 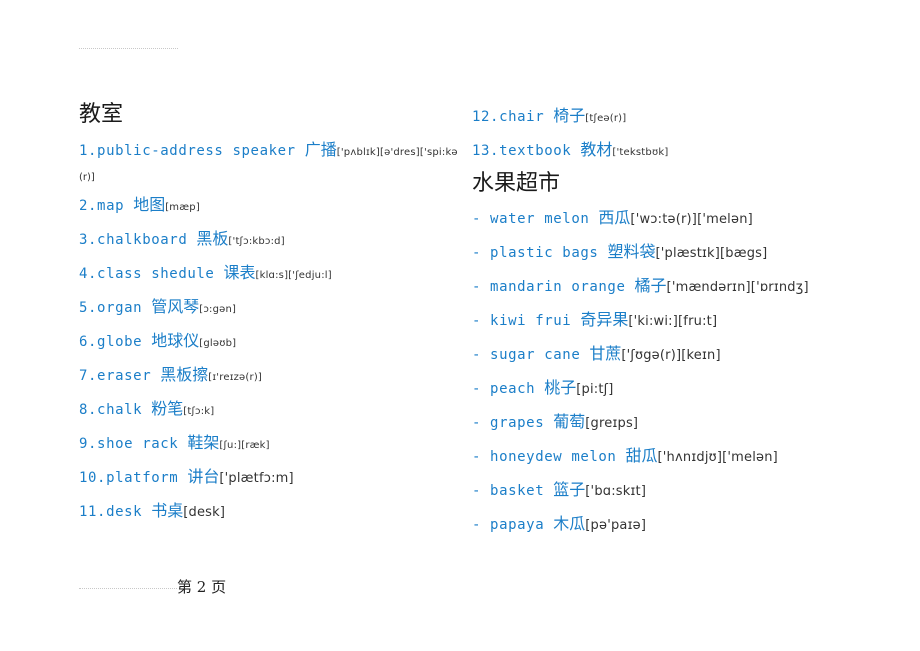 I want to click on vocab-english: 3.chalkboard, so click(x=138, y=240).